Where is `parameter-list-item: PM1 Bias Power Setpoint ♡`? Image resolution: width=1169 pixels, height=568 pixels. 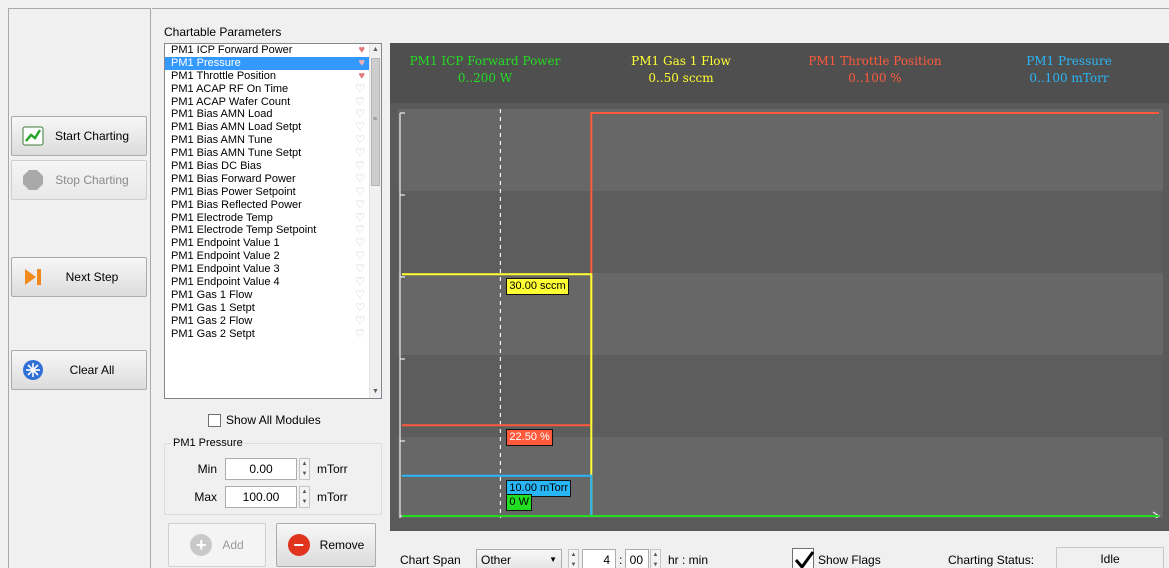
parameter-list-item: PM1 Bias Power Setpoint ♡ is located at coordinates (267, 192).